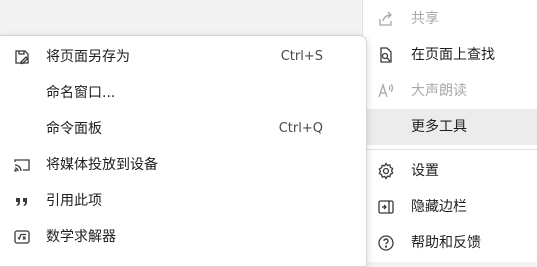 This screenshot has height=267, width=537. What do you see at coordinates (22, 165) in the screenshot?
I see `cast-icon` at bounding box center [22, 165].